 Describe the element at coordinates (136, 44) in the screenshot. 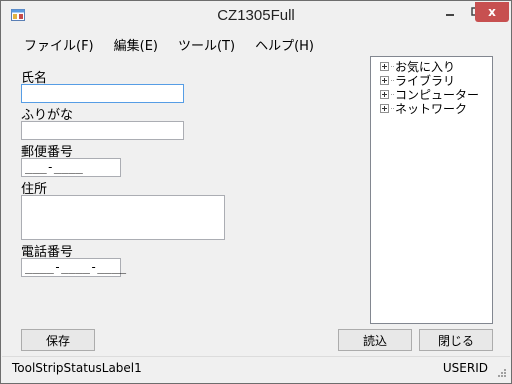

I see `menu-edit: 編集(E)` at that location.